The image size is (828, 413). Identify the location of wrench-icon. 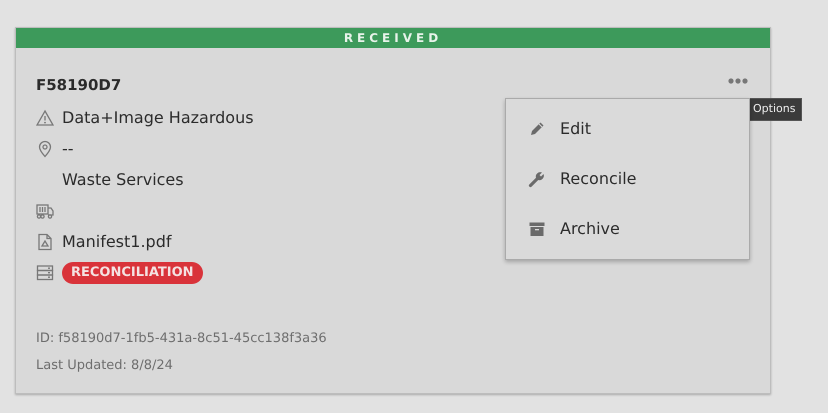
(537, 179).